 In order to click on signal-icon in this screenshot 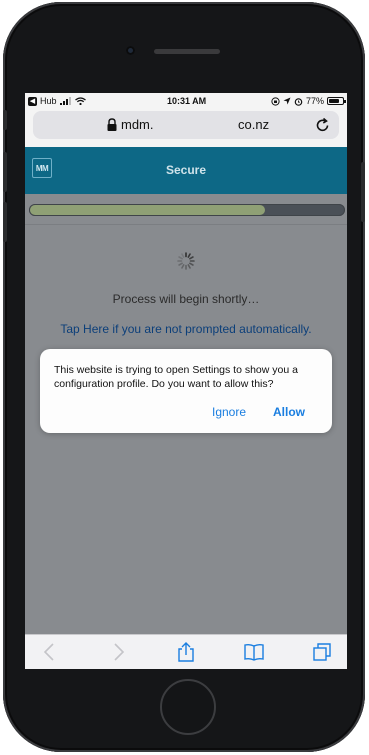, I will do `click(65, 101)`.